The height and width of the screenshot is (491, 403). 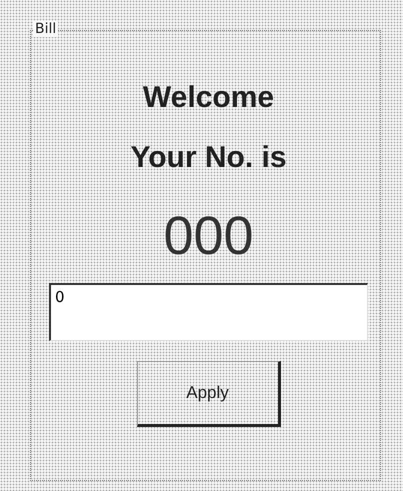 What do you see at coordinates (208, 98) in the screenshot?
I see `welcome-text: Welcome` at bounding box center [208, 98].